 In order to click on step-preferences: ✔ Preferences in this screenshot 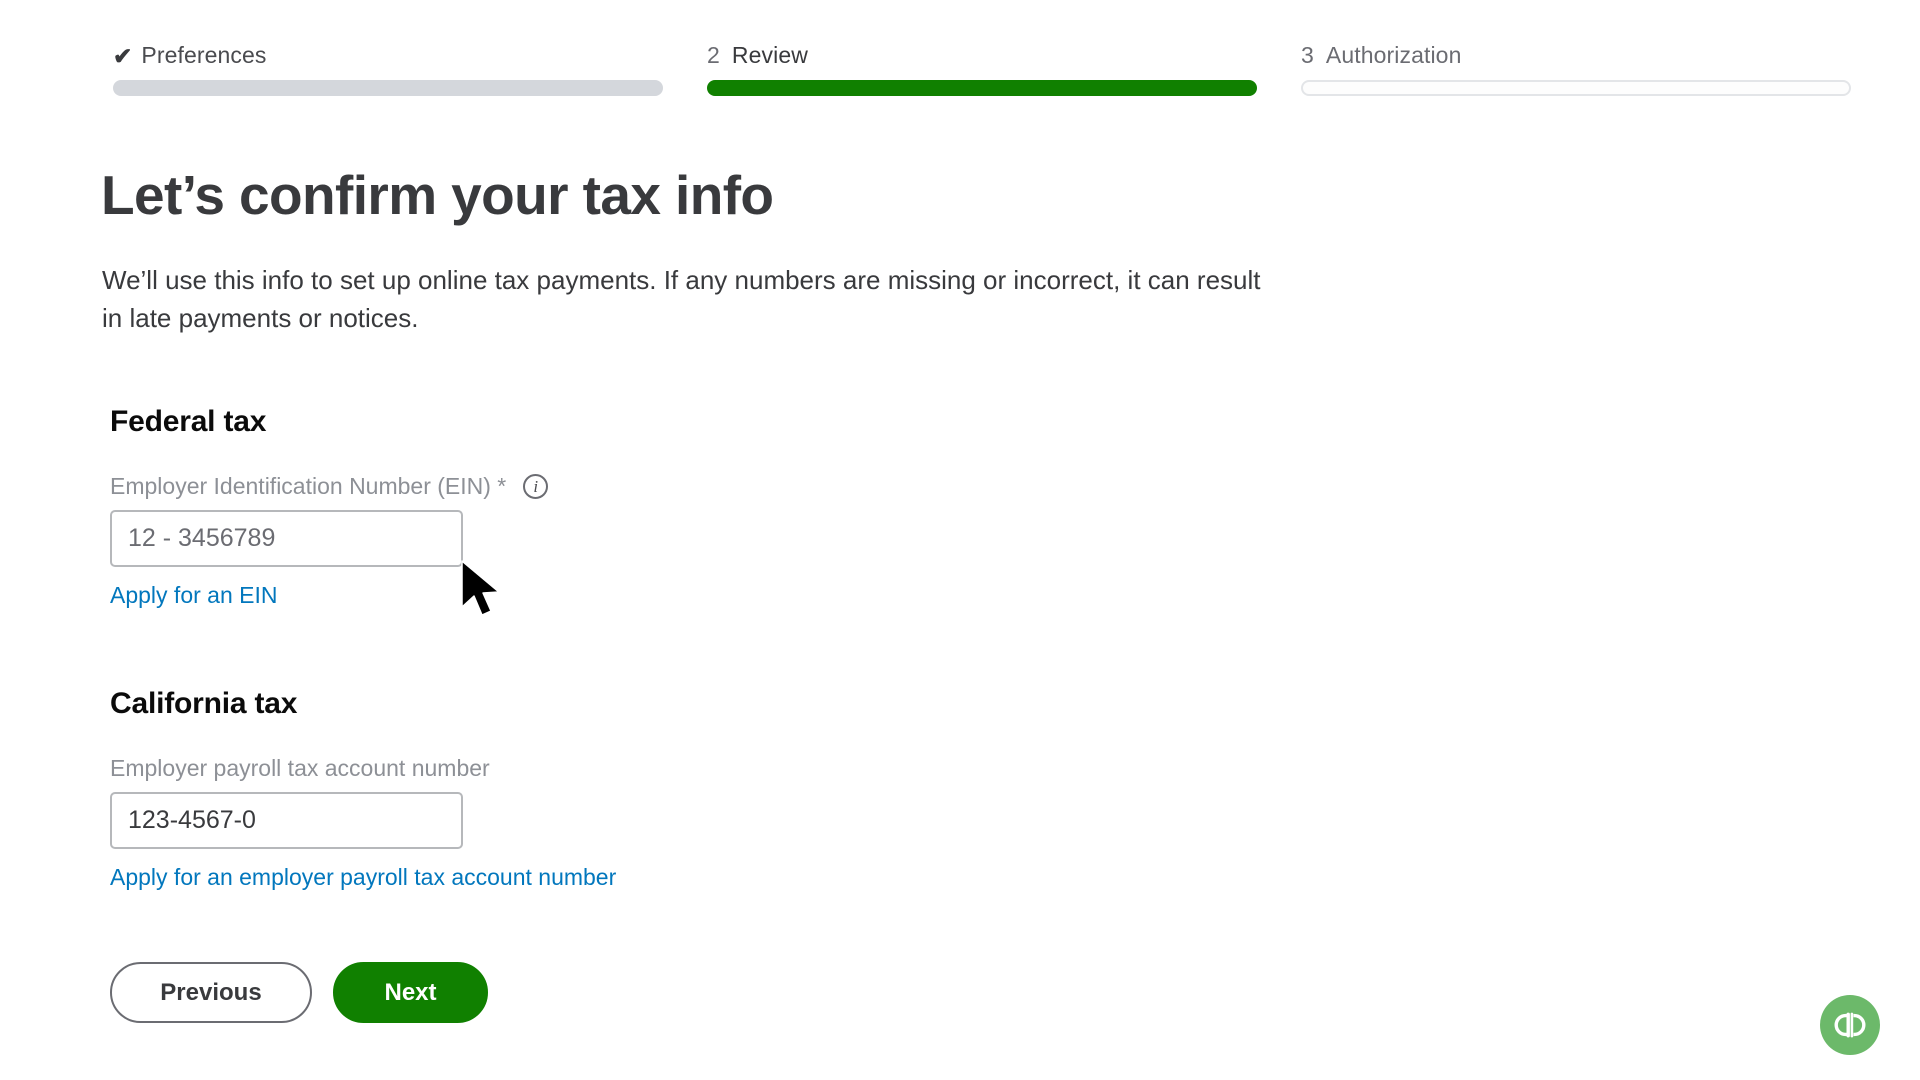, I will do `click(388, 48)`.